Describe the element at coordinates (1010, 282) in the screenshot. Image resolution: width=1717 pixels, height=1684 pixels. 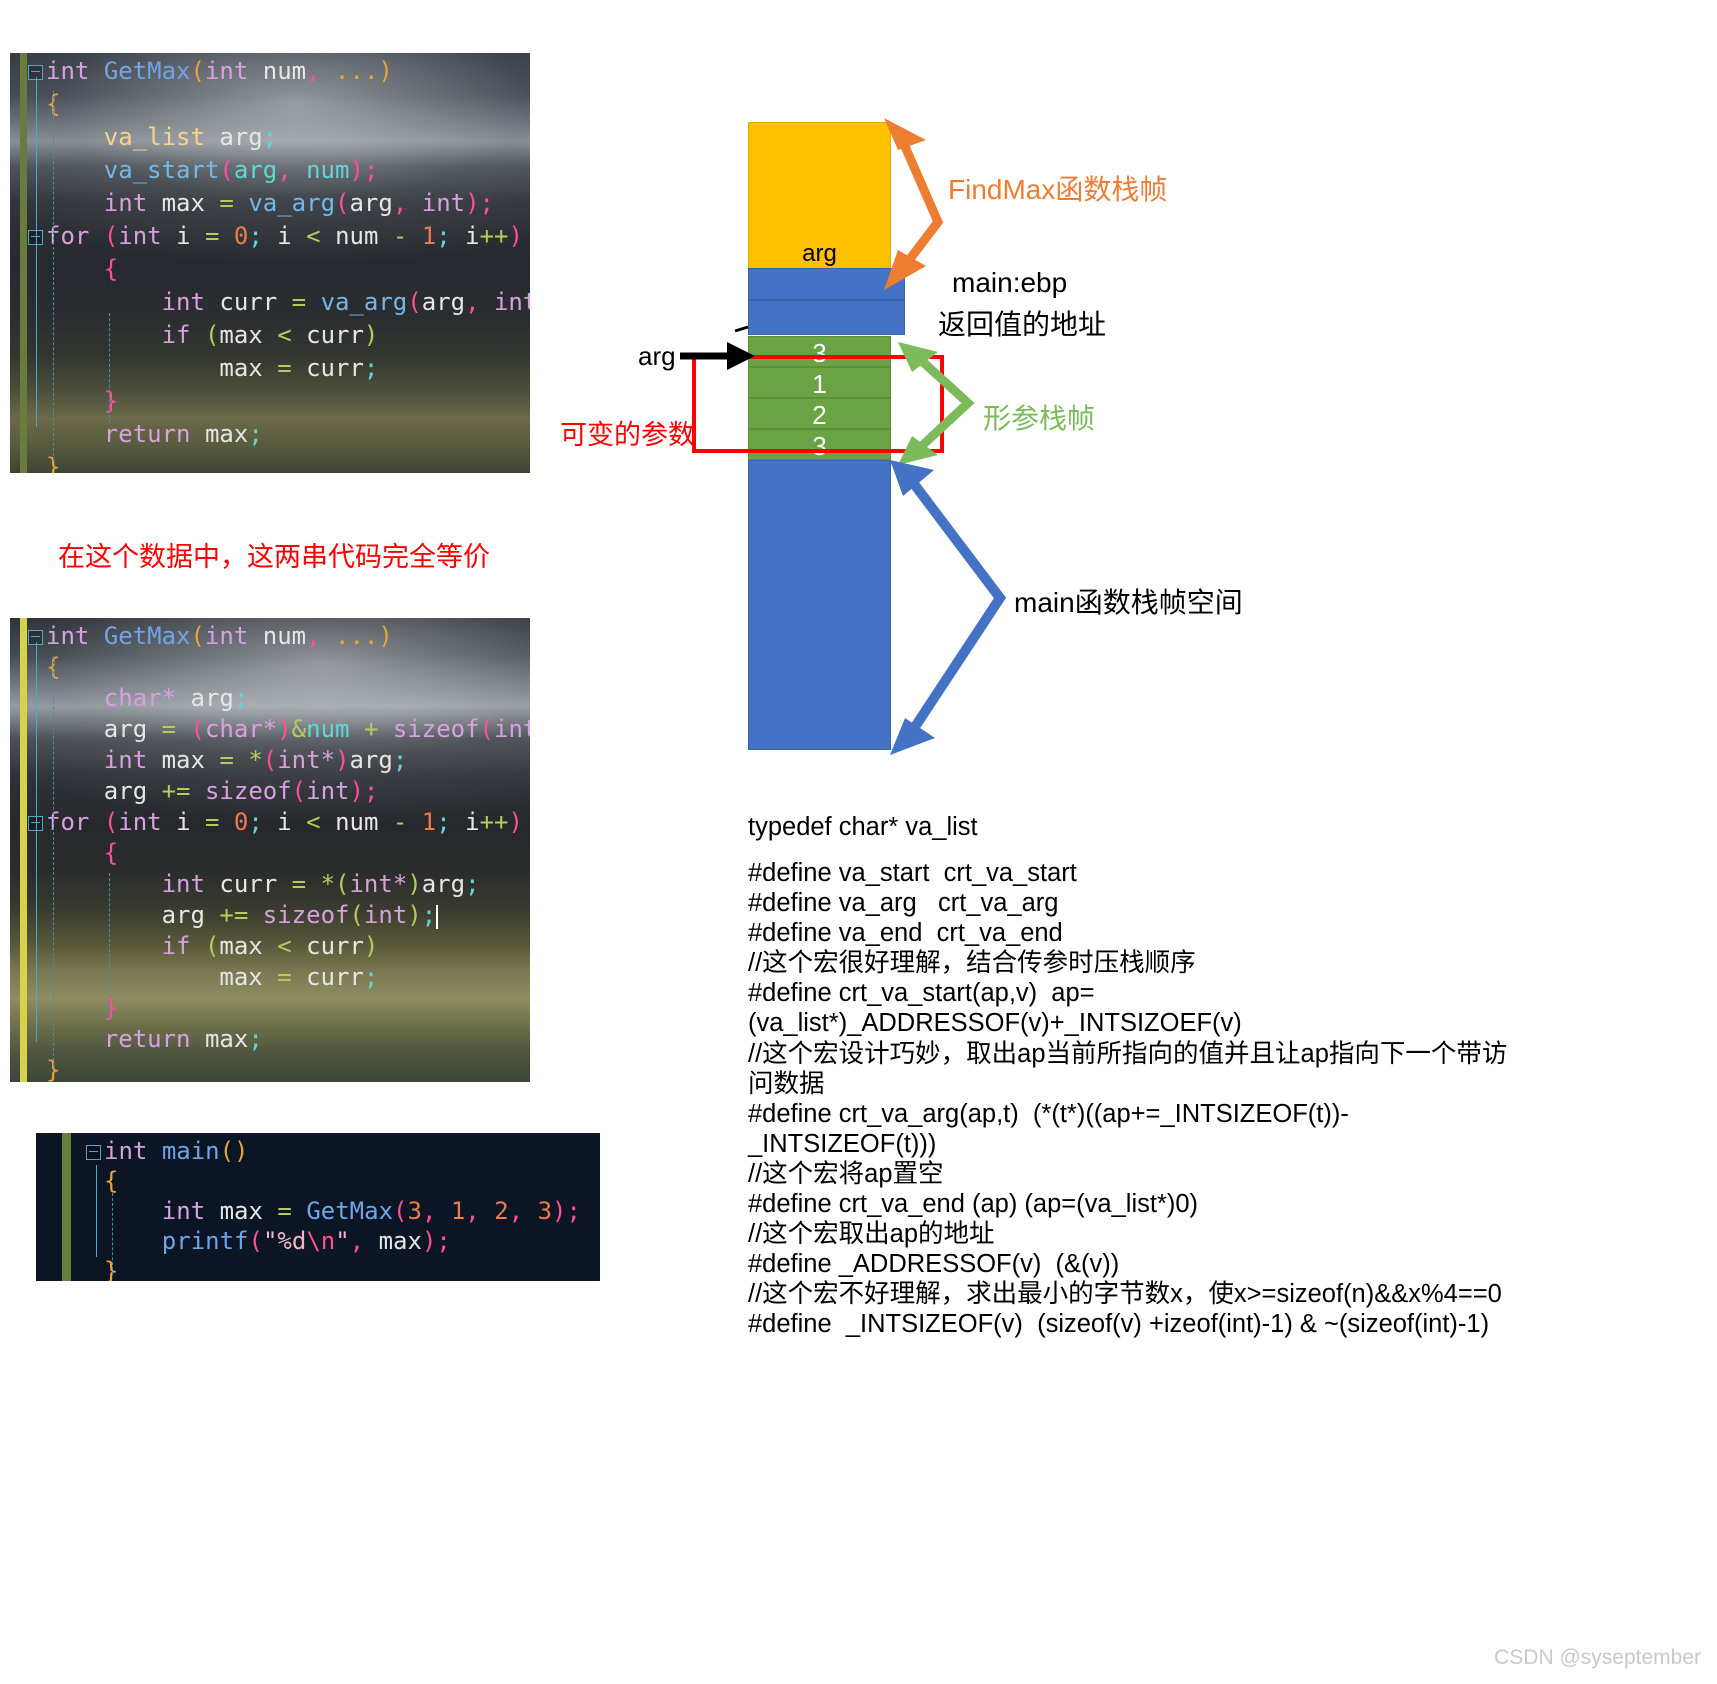
I see `main-ebp-label: main:ebp` at that location.